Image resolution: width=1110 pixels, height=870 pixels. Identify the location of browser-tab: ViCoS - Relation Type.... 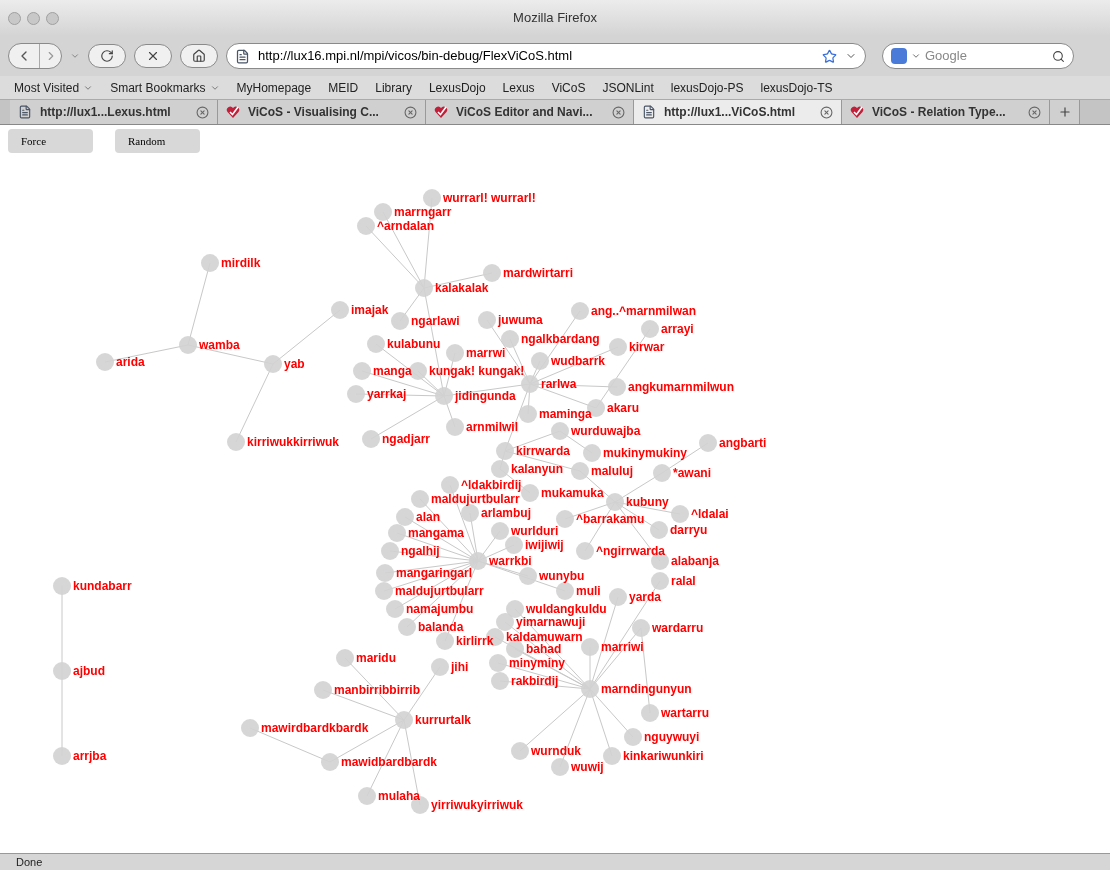
(946, 112).